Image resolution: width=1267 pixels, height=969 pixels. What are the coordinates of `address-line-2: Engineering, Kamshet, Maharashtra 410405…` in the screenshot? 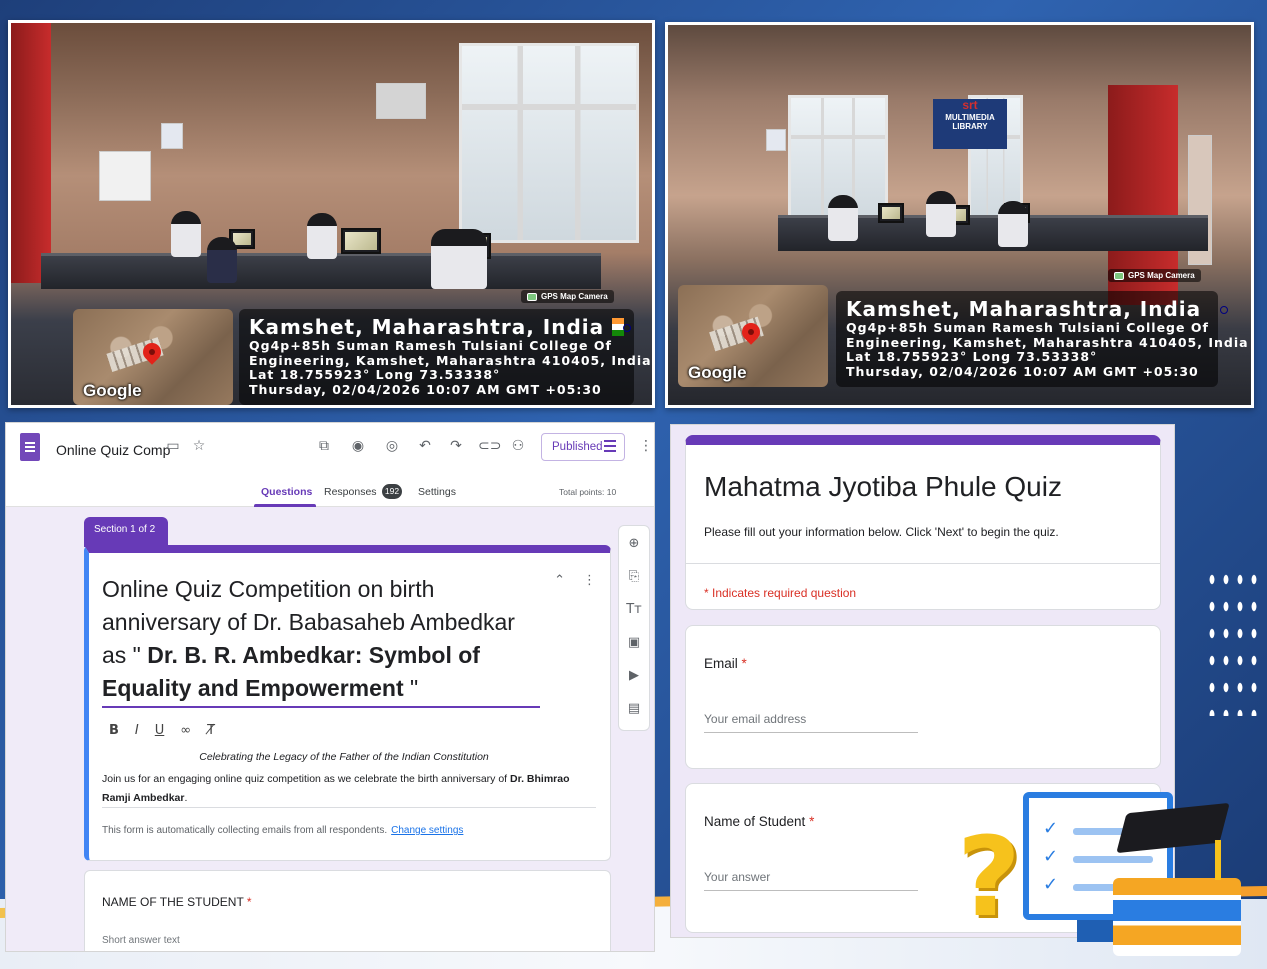 It's located at (450, 360).